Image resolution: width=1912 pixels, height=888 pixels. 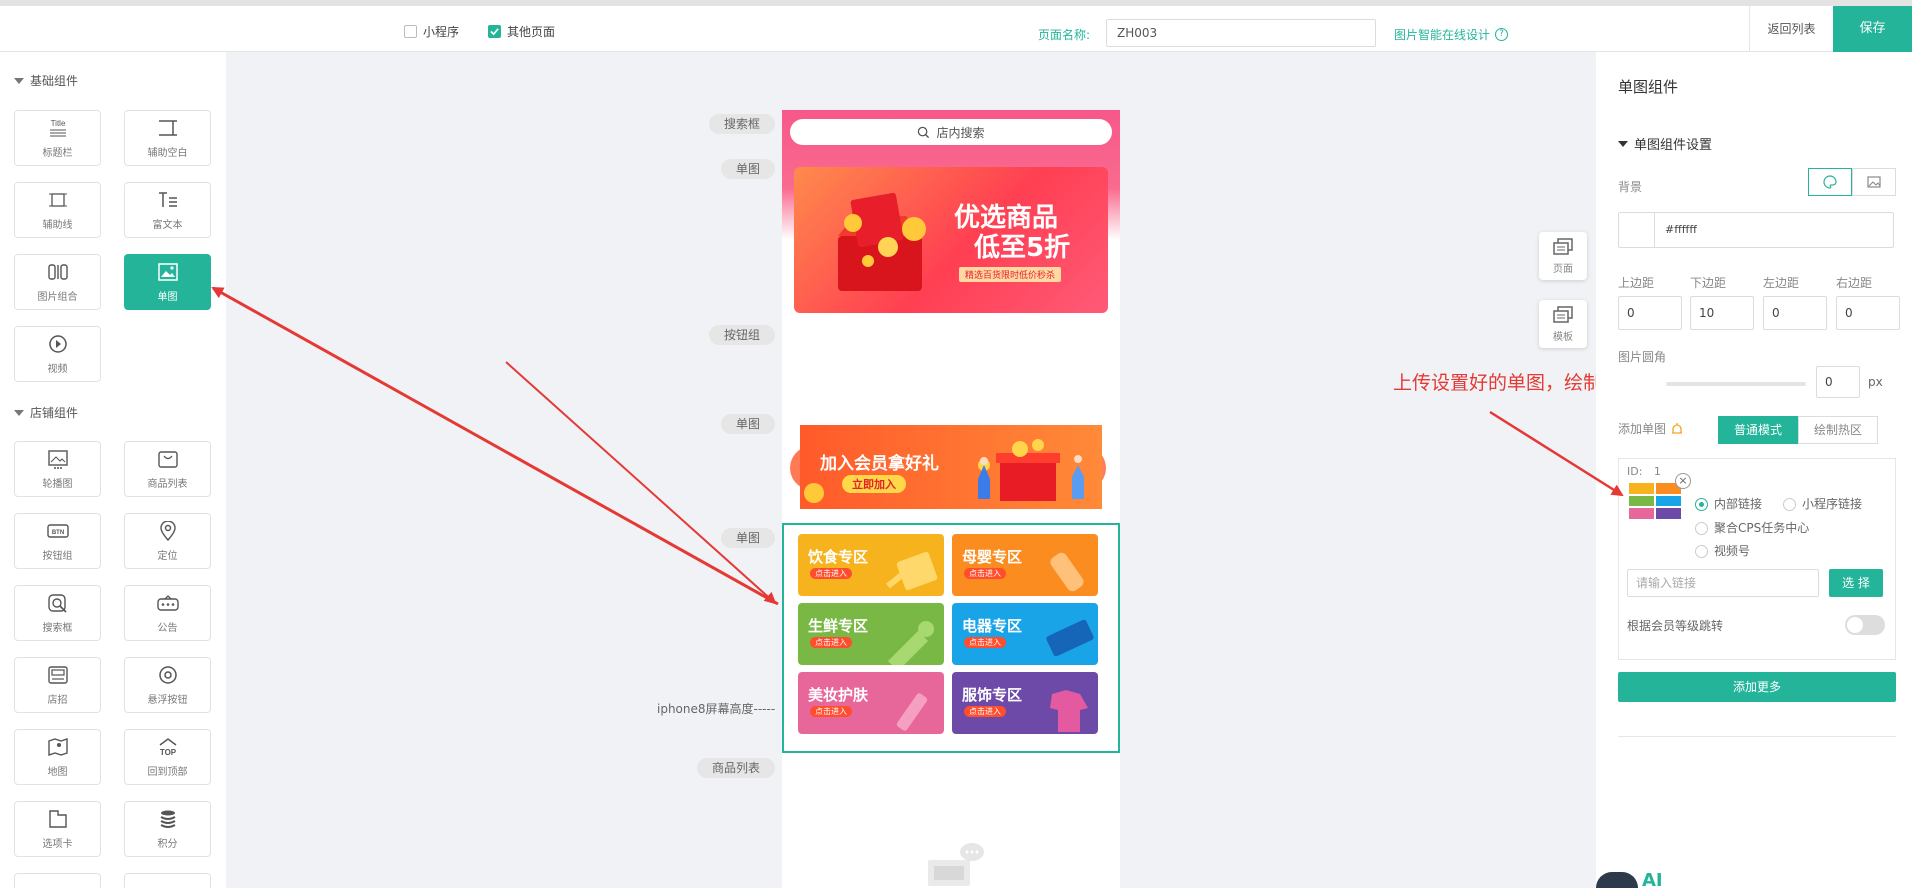 I want to click on add-more-button: 添加更多, so click(x=1757, y=687).